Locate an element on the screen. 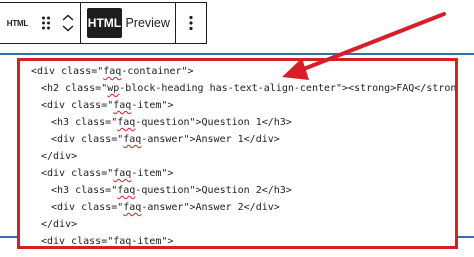 The image size is (474, 257). more-options-icon is located at coordinates (191, 23).